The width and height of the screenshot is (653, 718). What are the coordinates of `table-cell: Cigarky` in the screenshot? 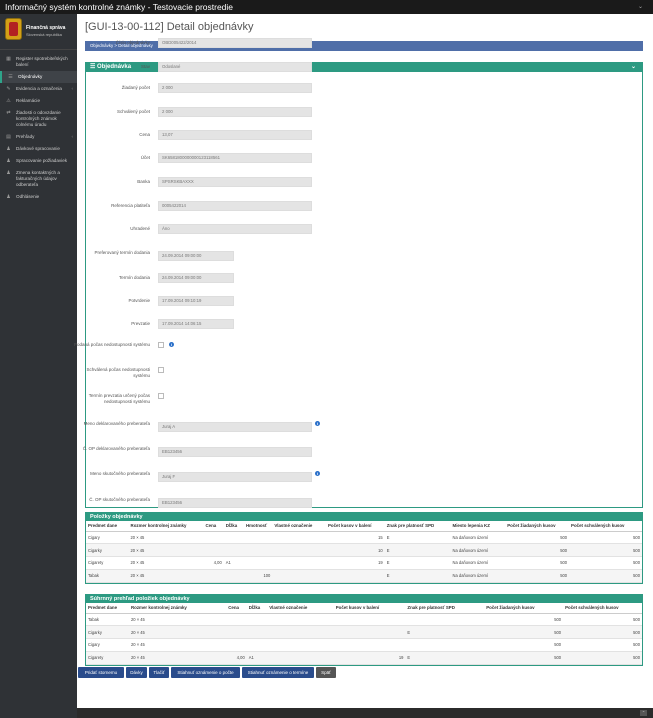 It's located at (107, 632).